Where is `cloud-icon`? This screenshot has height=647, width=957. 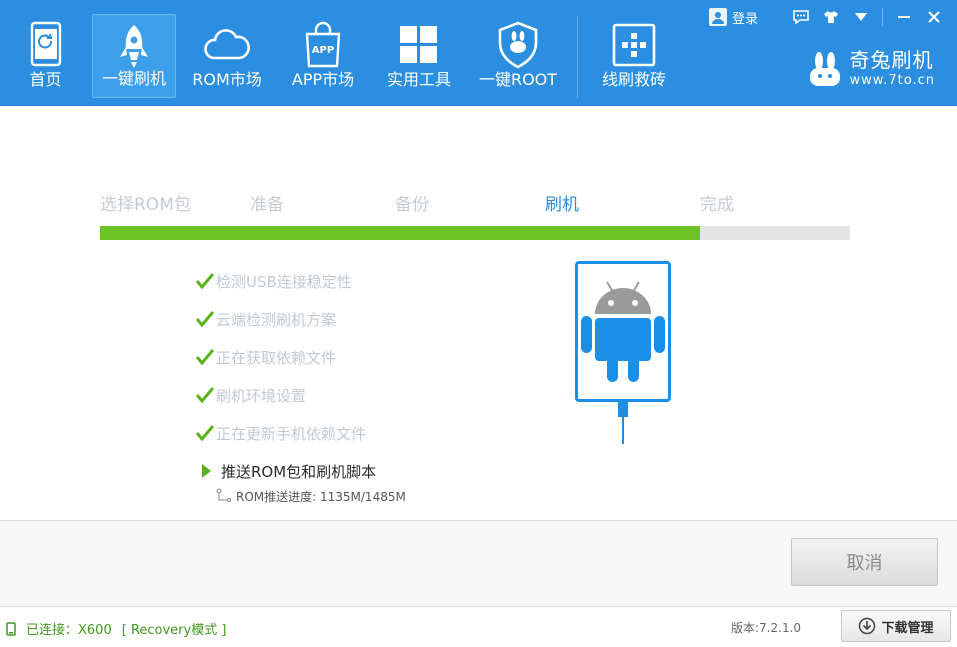
cloud-icon is located at coordinates (227, 44).